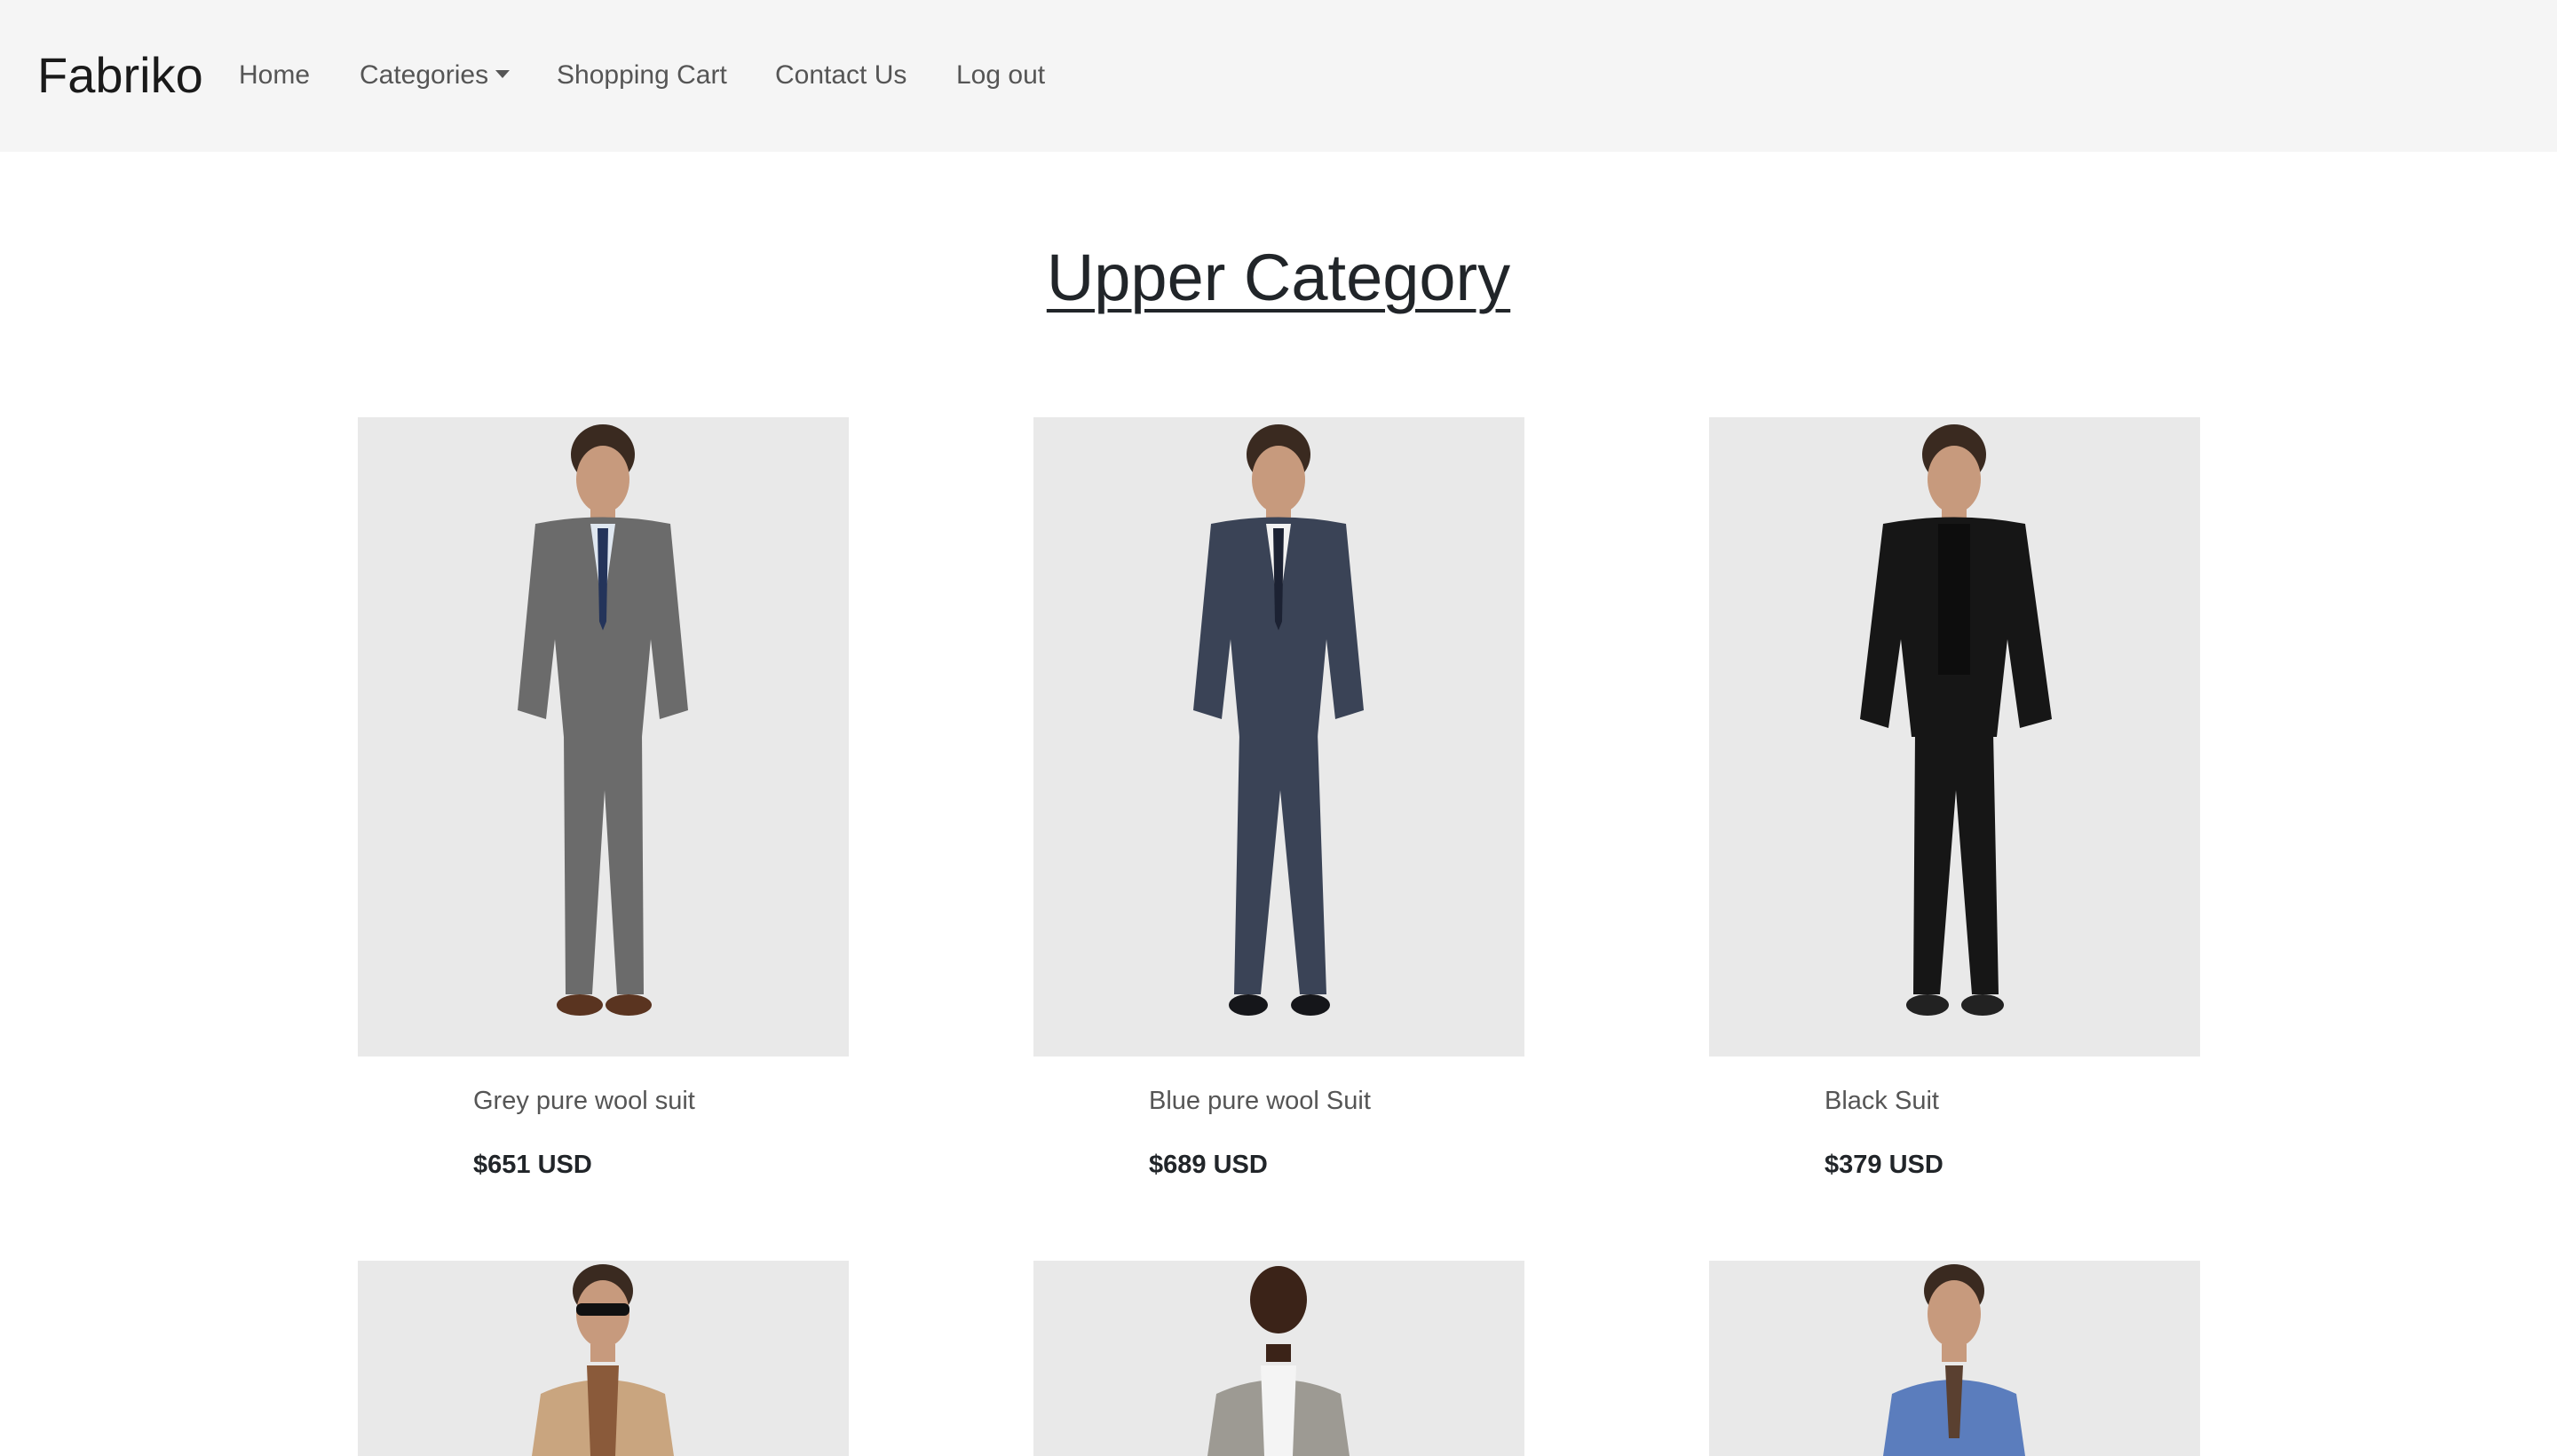 The image size is (2557, 1456). I want to click on product-card: Grey pure wool suit $651 USD, so click(603, 798).